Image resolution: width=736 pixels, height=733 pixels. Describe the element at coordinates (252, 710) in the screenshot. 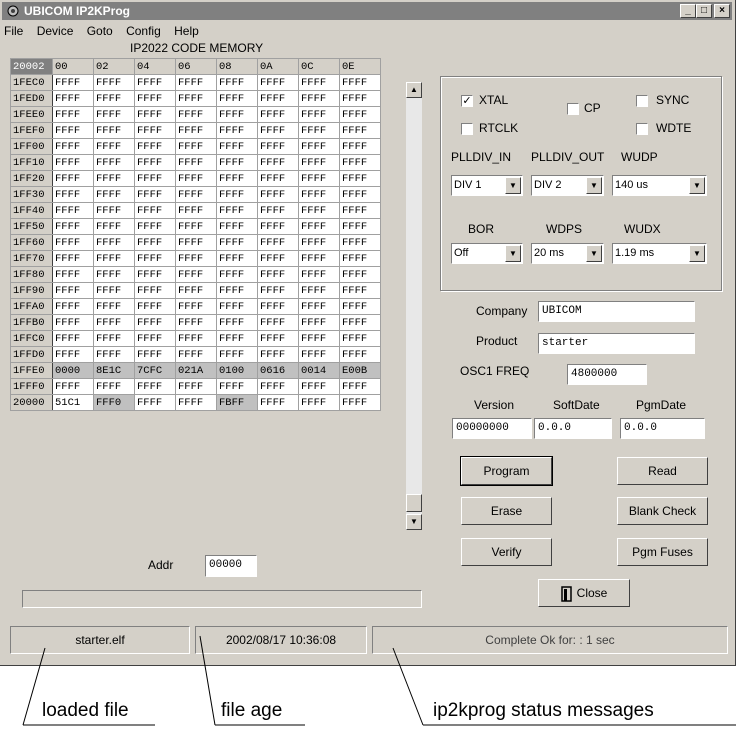

I see `annotation-file-age: file age` at that location.